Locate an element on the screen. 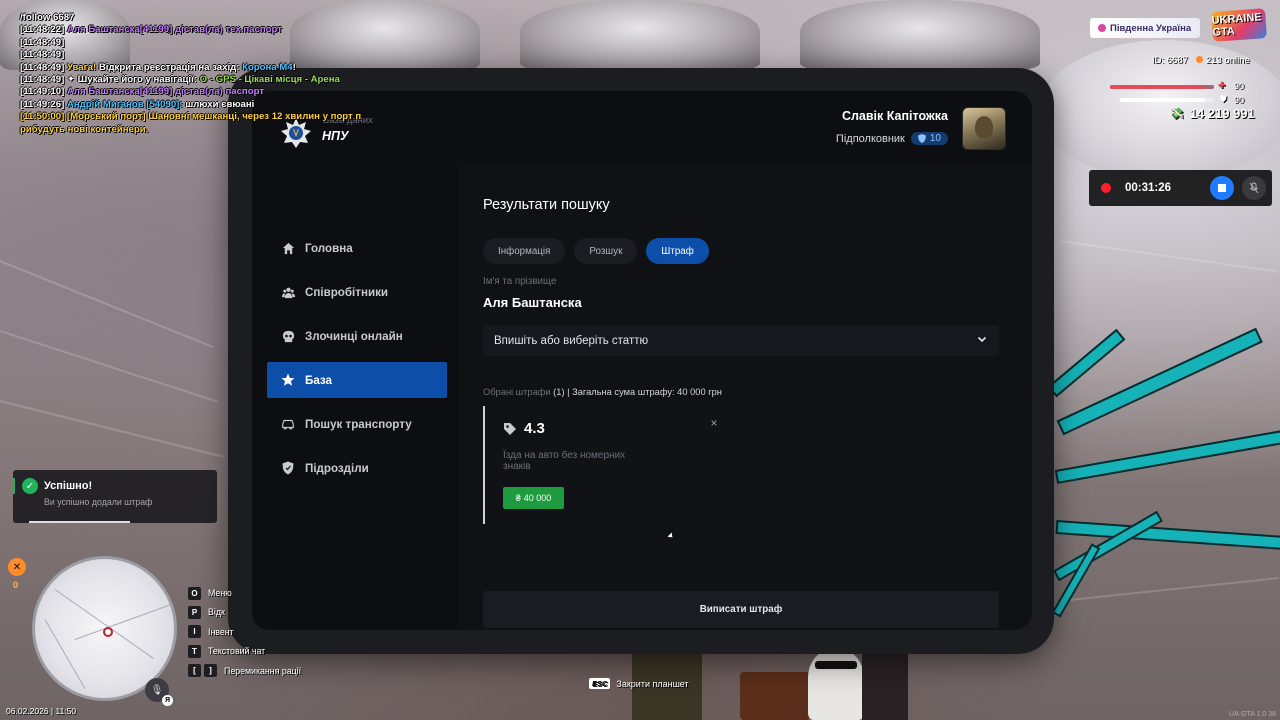 The image size is (1280, 720). stop-record-button is located at coordinates (1222, 188).